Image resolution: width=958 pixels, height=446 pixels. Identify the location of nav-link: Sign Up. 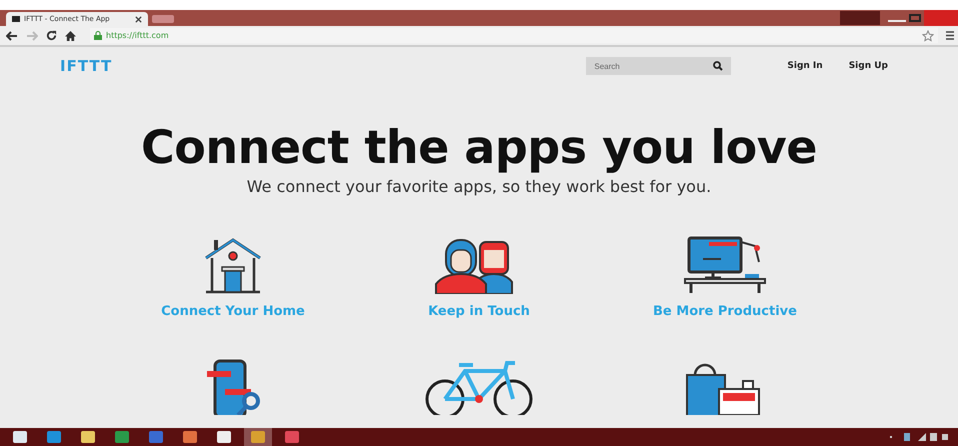
(868, 66).